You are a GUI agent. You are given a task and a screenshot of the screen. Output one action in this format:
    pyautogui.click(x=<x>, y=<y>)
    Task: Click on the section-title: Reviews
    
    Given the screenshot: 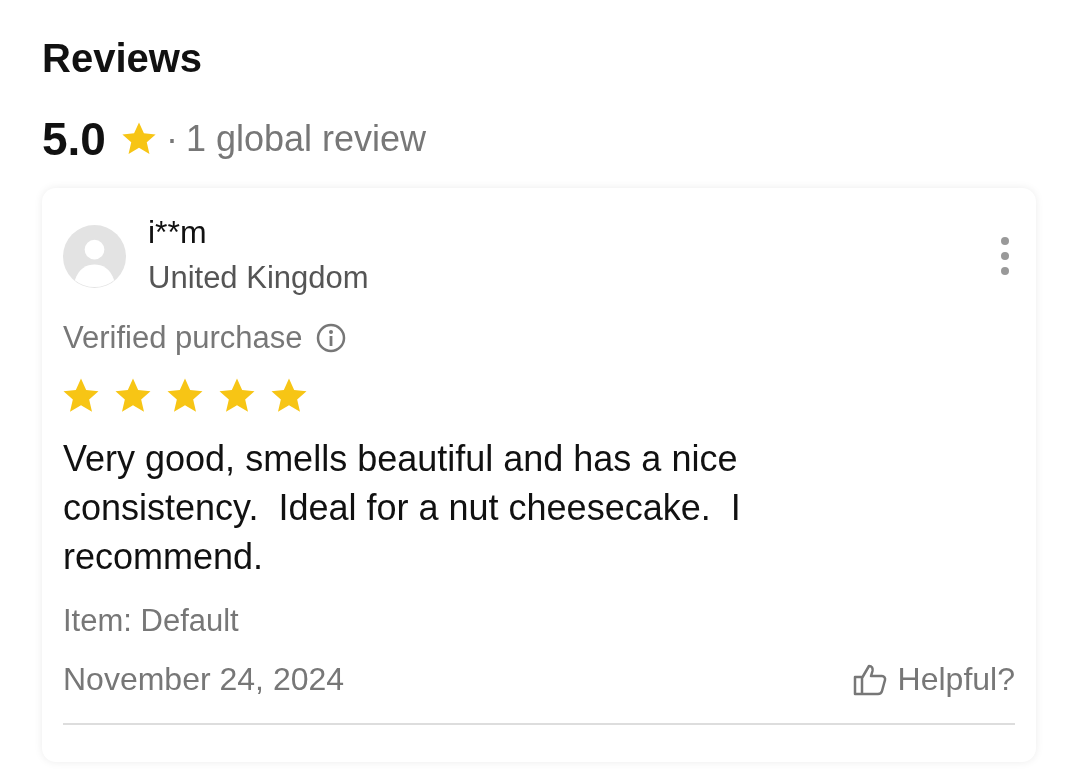 What is the action you would take?
    pyautogui.click(x=123, y=58)
    